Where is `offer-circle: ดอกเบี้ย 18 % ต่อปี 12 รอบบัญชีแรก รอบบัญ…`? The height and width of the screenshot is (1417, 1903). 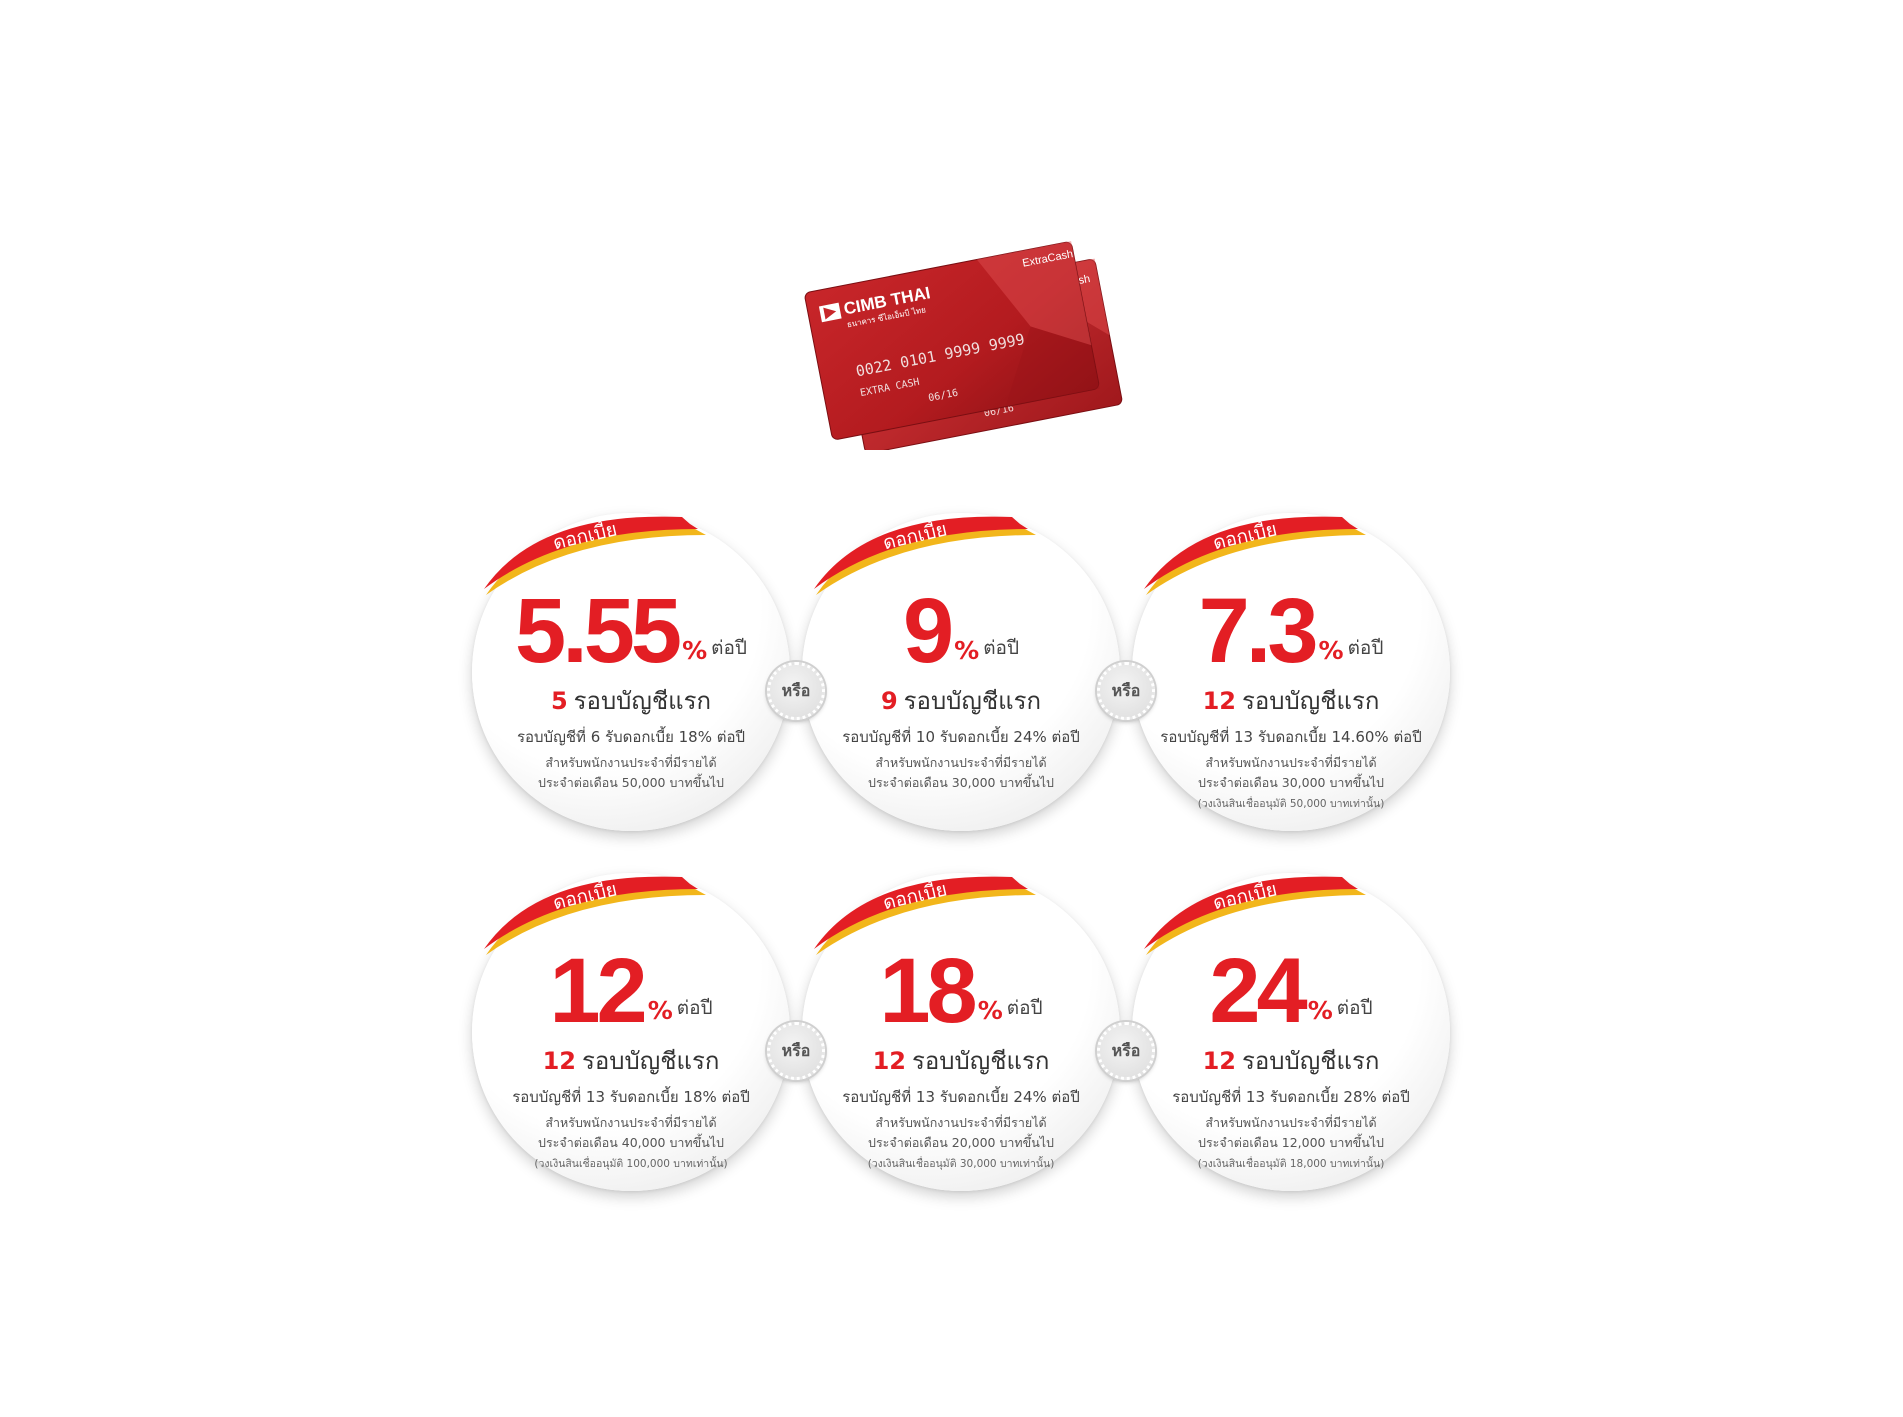
offer-circle: ดอกเบี้ย 18 % ต่อปี 12 รอบบัญชีแรก รอบบัญ… is located at coordinates (961, 1032).